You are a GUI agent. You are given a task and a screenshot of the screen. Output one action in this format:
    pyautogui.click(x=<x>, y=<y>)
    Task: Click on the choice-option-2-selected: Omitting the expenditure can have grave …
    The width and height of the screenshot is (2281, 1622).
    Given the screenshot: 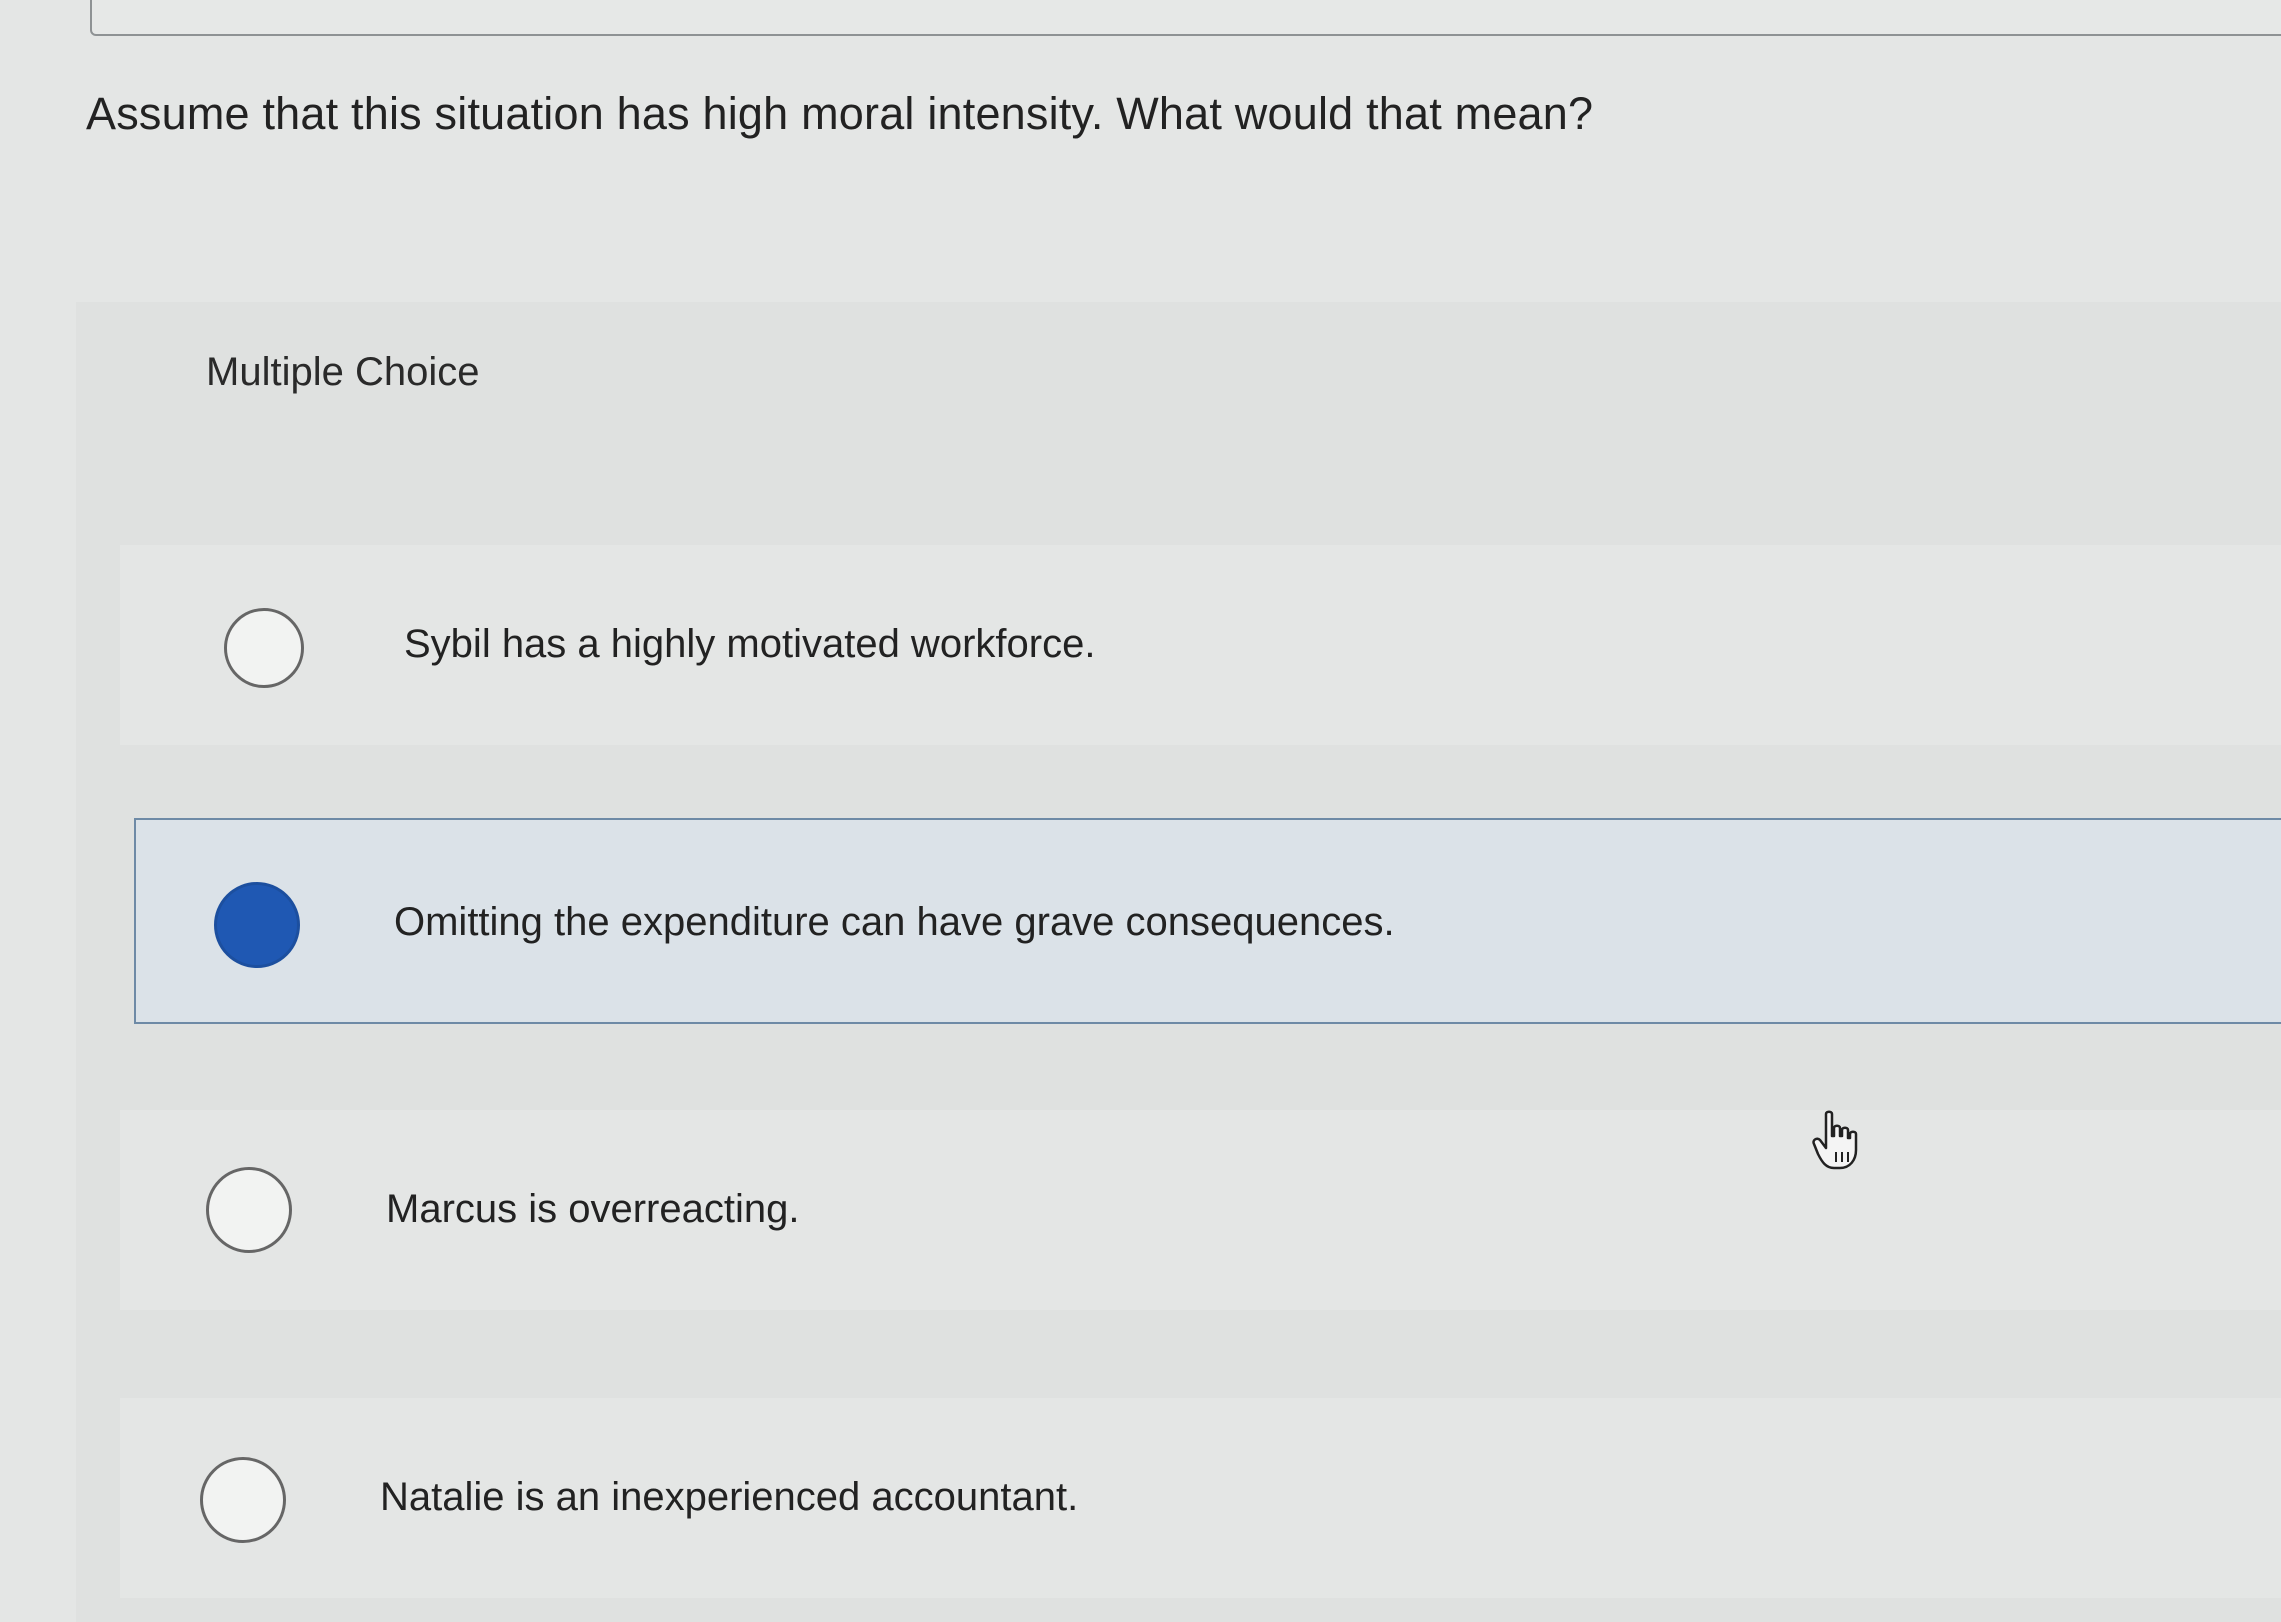 What is the action you would take?
    pyautogui.click(x=1207, y=921)
    